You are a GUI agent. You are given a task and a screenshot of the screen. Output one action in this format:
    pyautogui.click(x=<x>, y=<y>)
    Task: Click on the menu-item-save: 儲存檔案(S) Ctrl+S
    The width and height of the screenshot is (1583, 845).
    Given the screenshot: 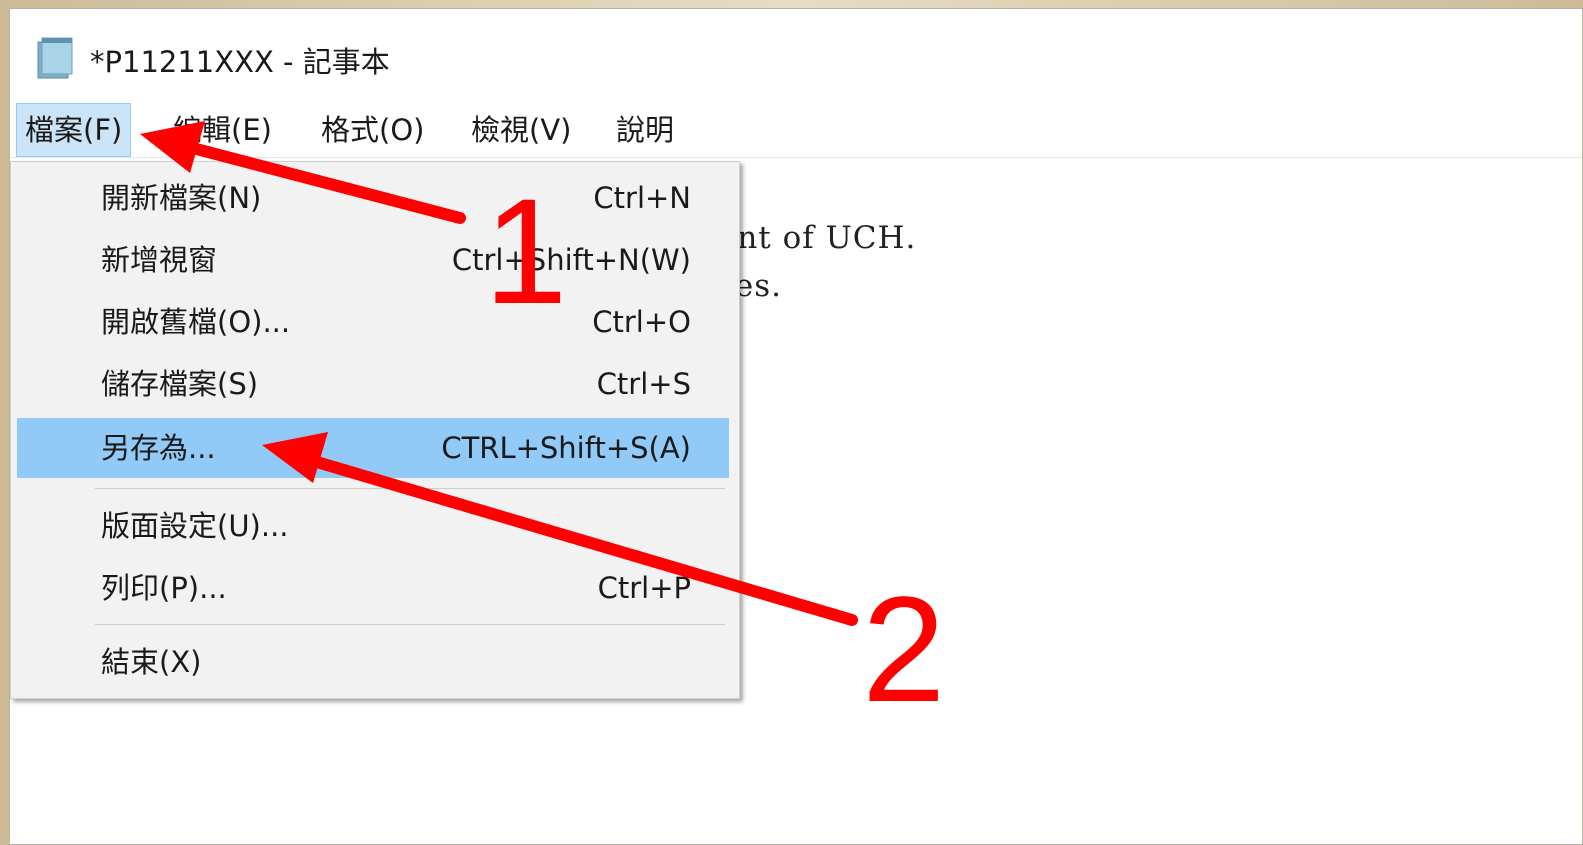 What is the action you would take?
    pyautogui.click(x=373, y=384)
    